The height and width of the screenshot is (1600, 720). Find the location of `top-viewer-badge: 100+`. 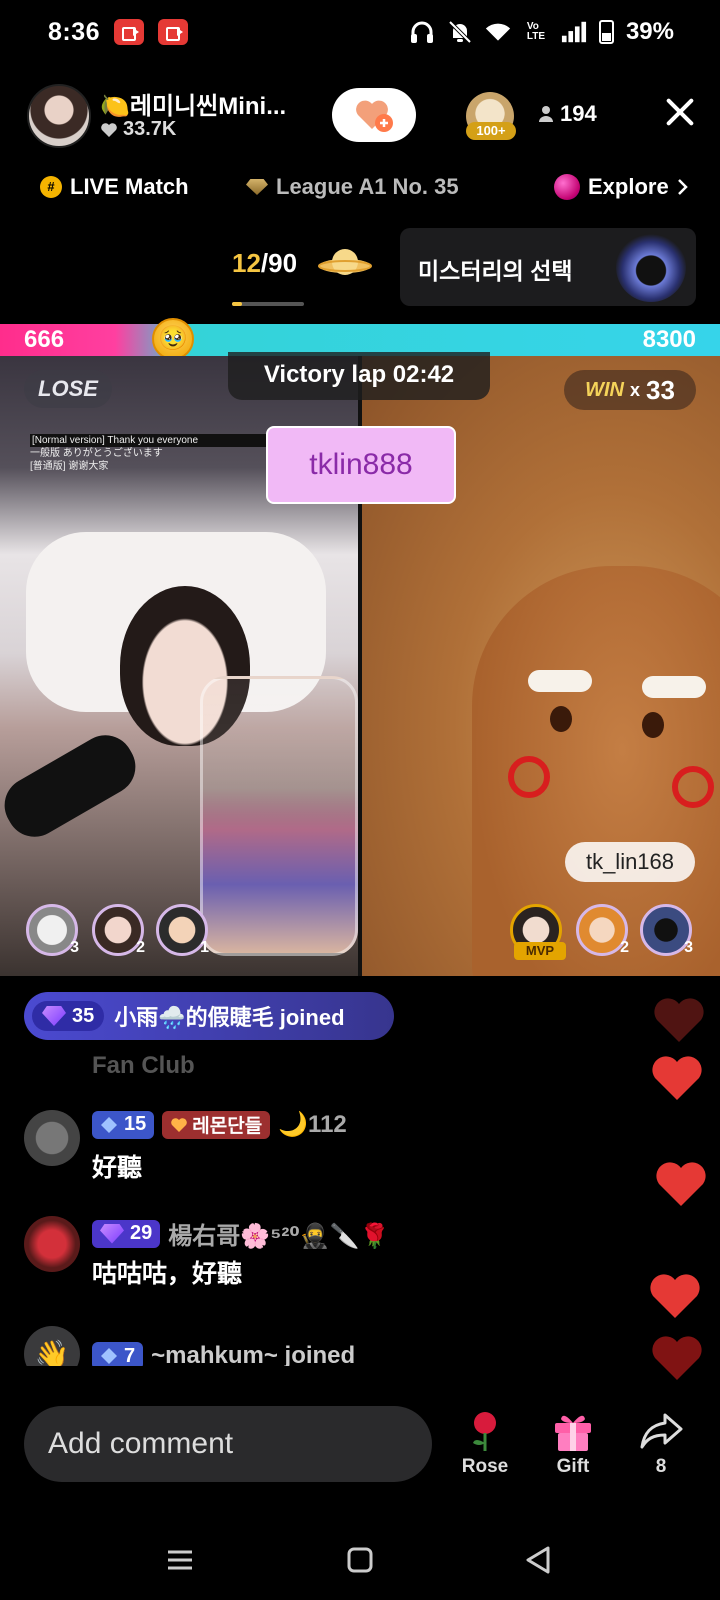

top-viewer-badge: 100+ is located at coordinates (491, 131).